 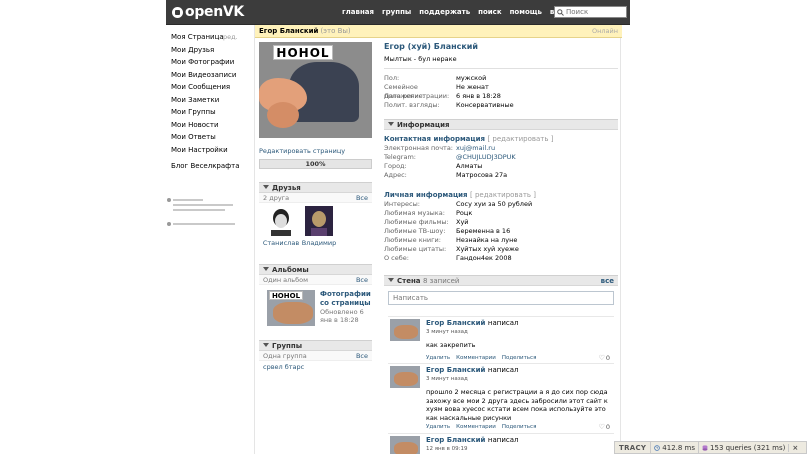 I want to click on info-row: Любимые цитаты: Хуйтых хуй хуеже, so click(x=501, y=249).